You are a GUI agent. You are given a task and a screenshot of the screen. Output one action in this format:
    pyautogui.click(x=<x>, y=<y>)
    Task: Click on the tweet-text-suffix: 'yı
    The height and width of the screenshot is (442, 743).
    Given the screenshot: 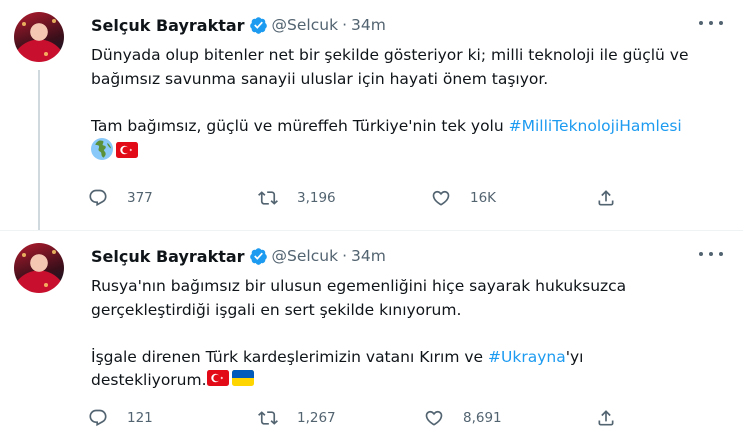 What is the action you would take?
    pyautogui.click(x=574, y=356)
    